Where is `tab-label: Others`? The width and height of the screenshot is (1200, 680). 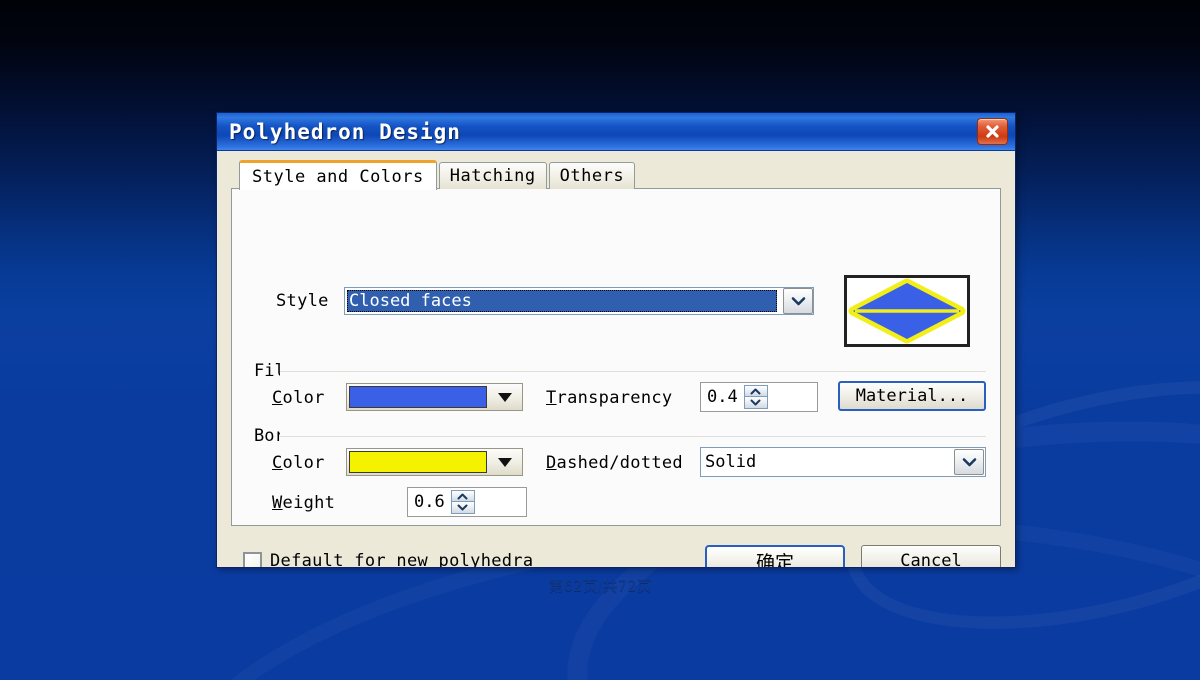 tab-label: Others is located at coordinates (592, 176).